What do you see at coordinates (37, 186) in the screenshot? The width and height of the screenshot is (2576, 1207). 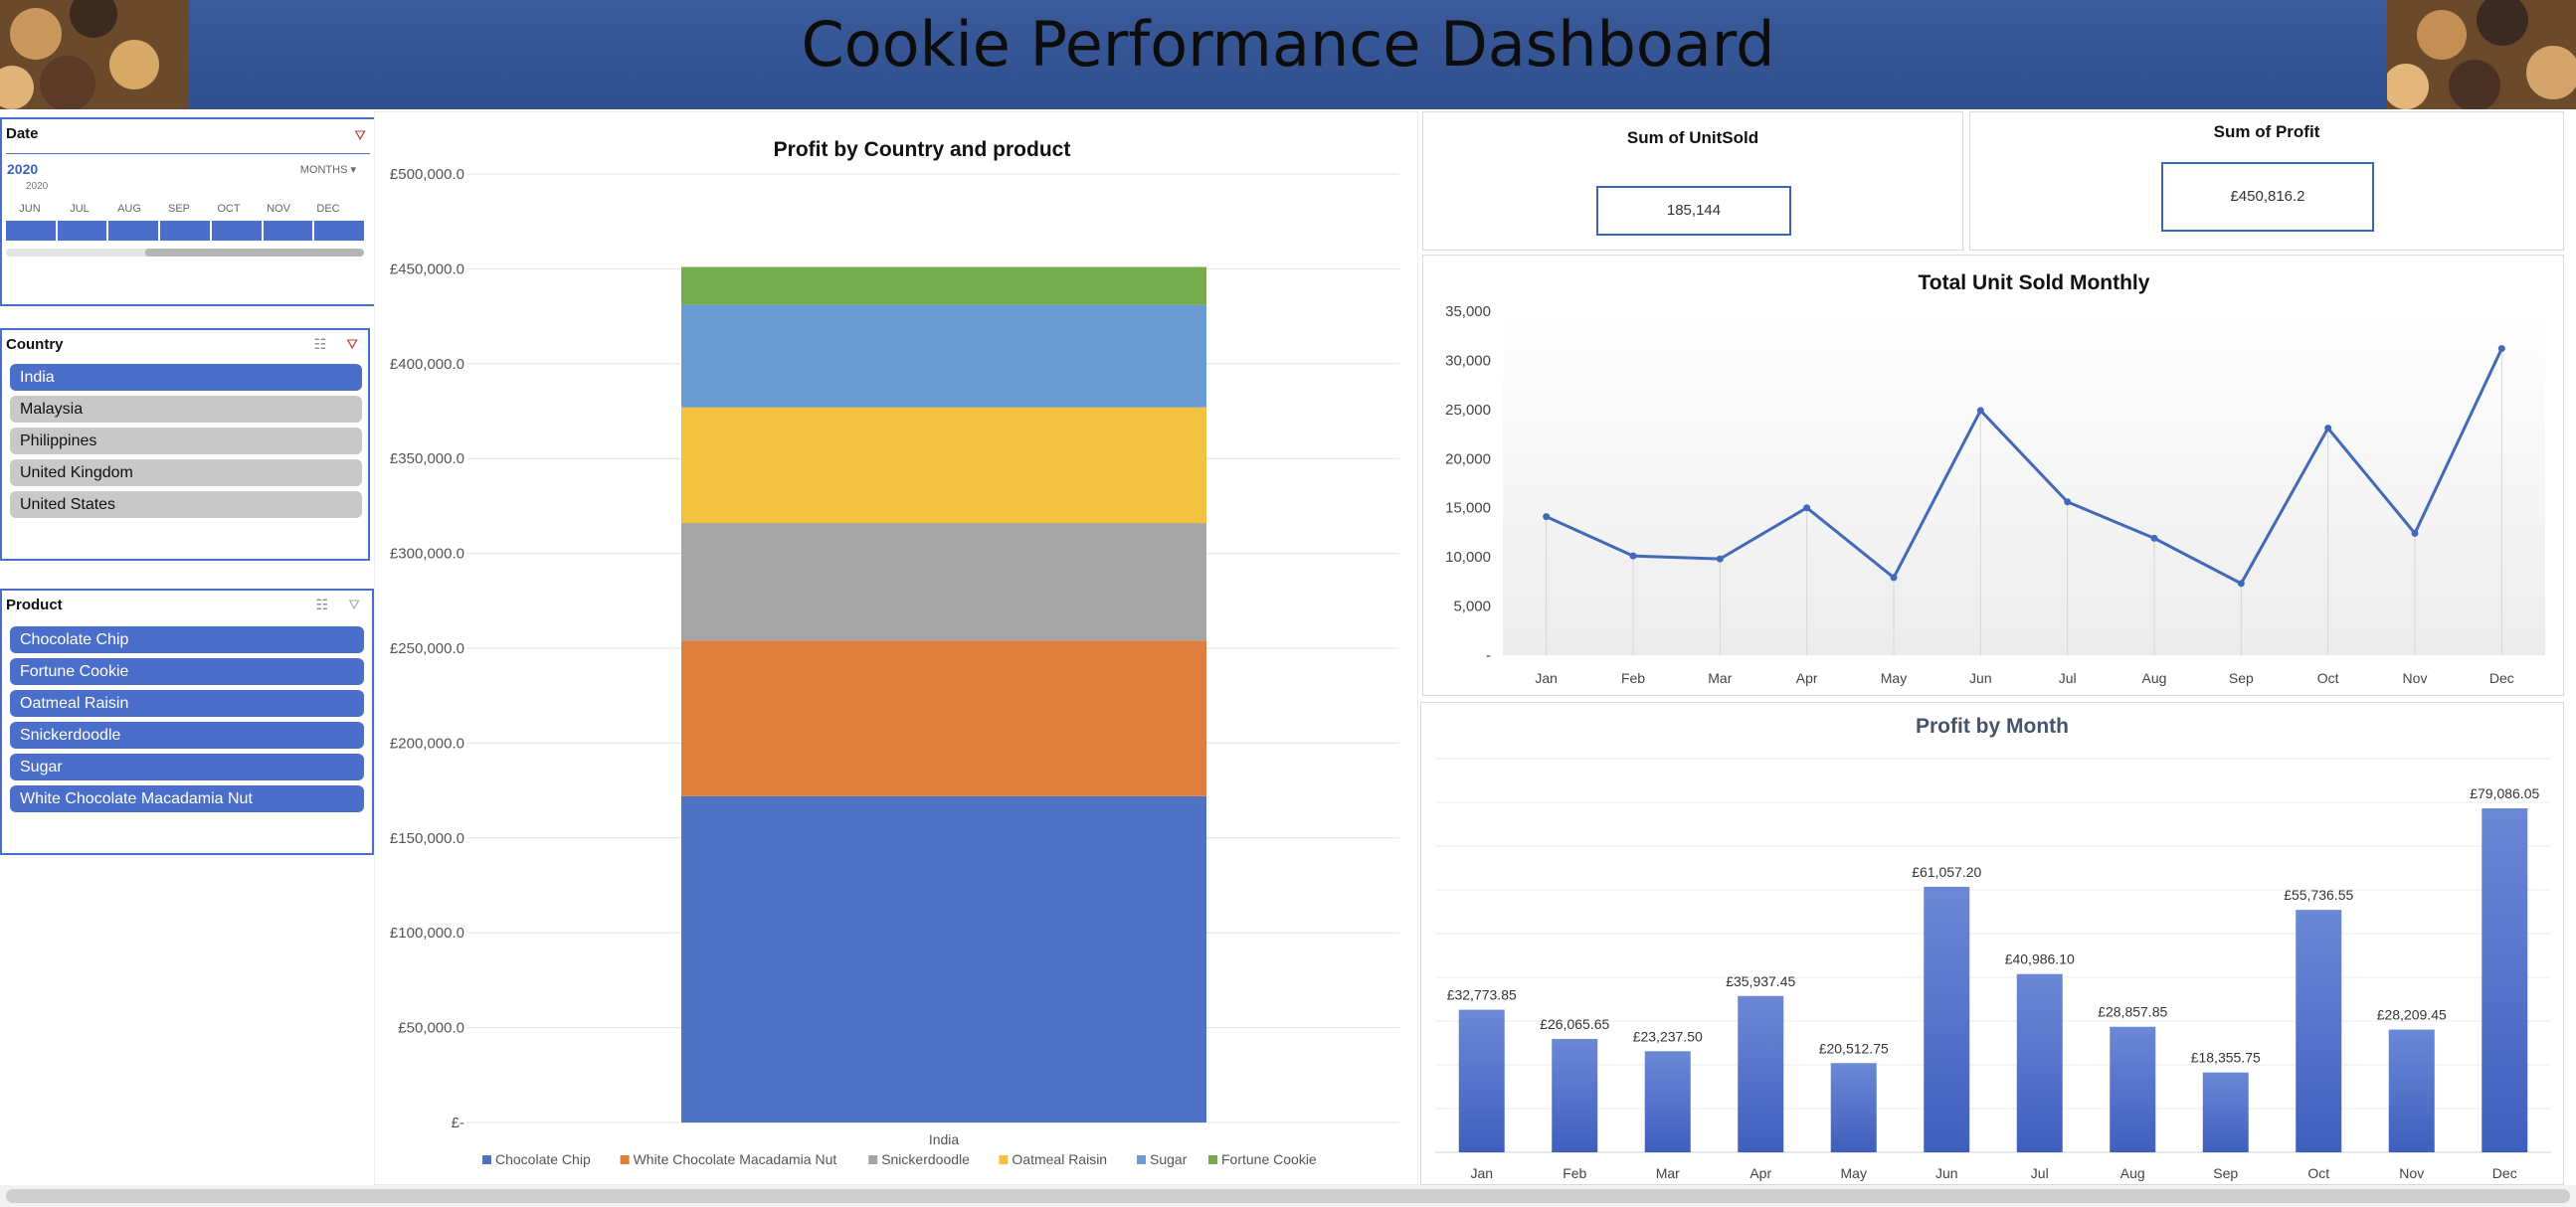 I see `timeline-sub-year: 2020` at bounding box center [37, 186].